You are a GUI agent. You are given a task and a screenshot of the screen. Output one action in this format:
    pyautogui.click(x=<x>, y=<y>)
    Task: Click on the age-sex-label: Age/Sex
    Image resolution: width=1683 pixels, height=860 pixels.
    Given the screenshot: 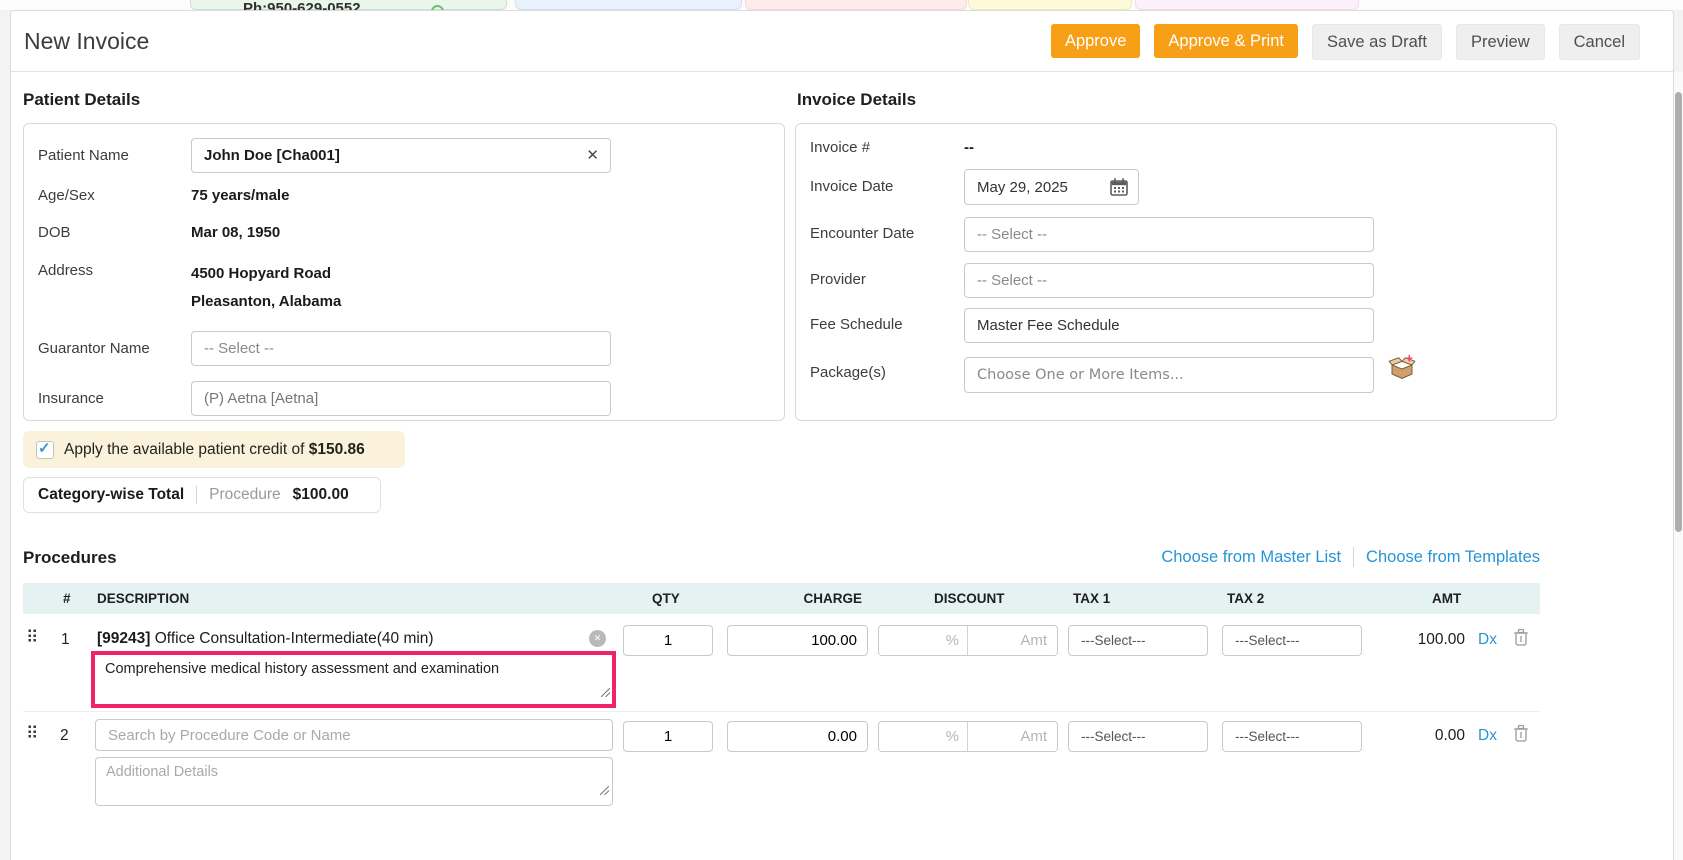 What is the action you would take?
    pyautogui.click(x=66, y=195)
    